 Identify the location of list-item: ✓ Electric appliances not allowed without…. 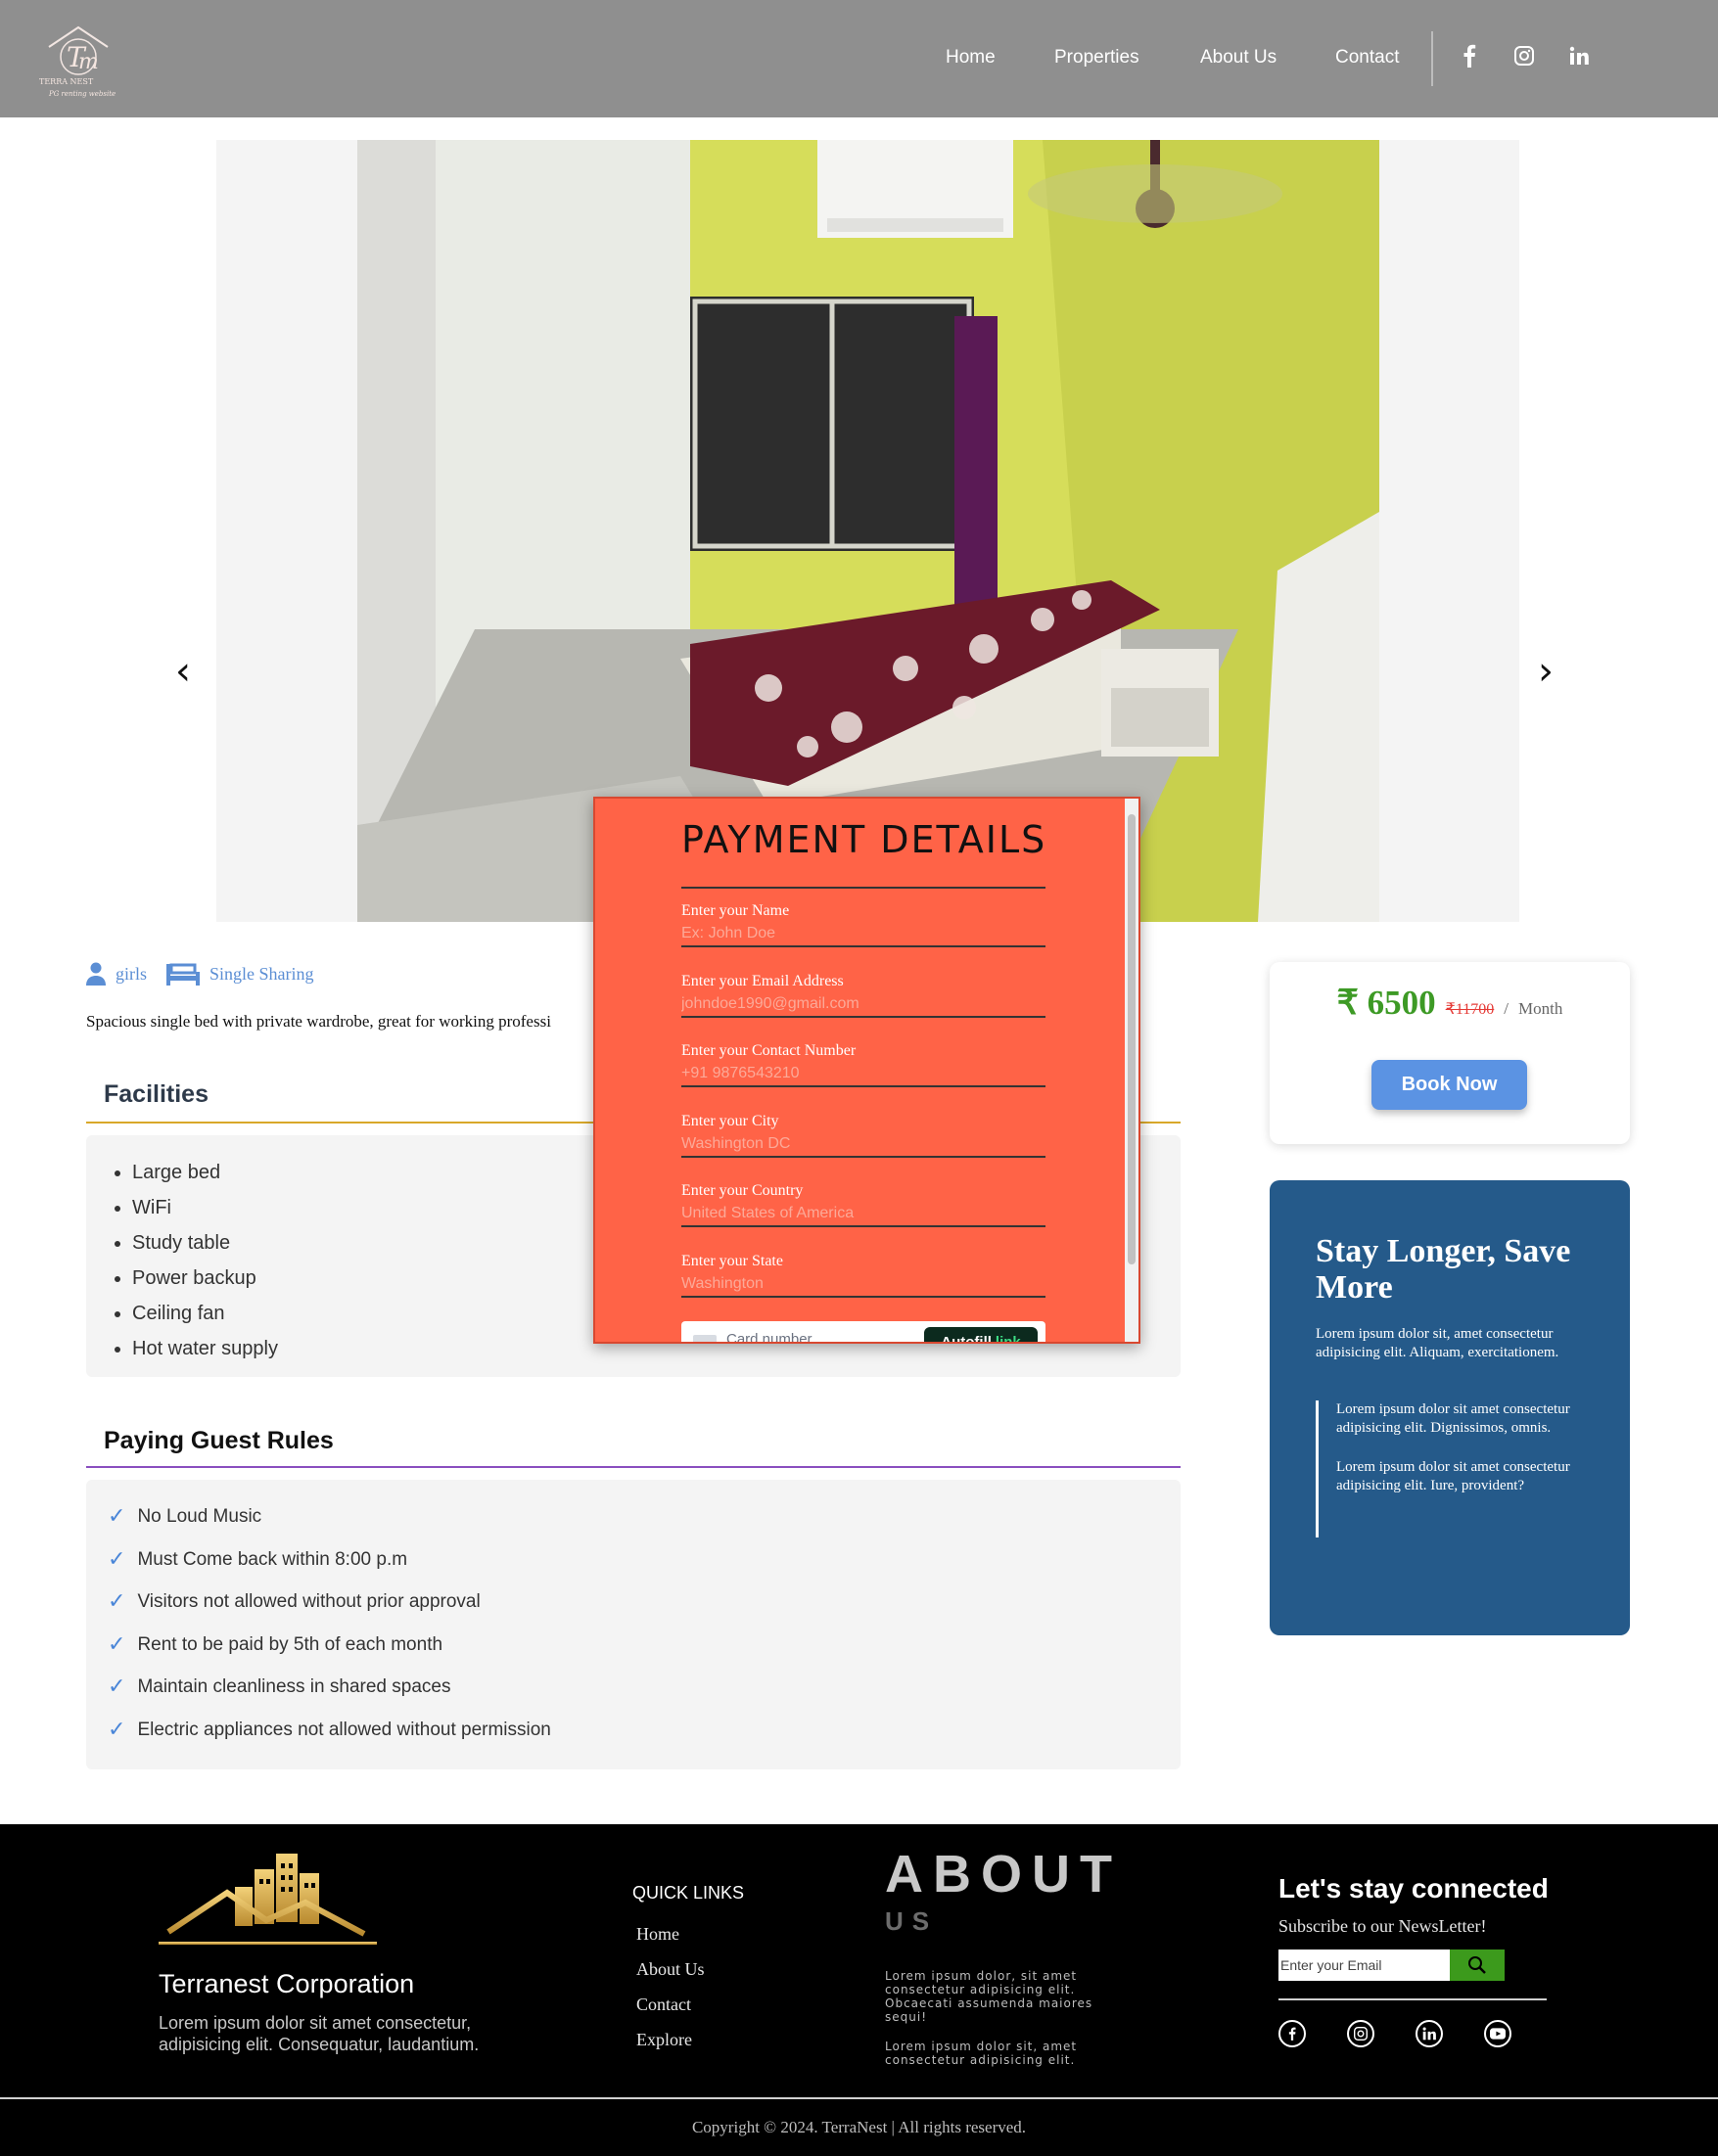
(644, 1730).